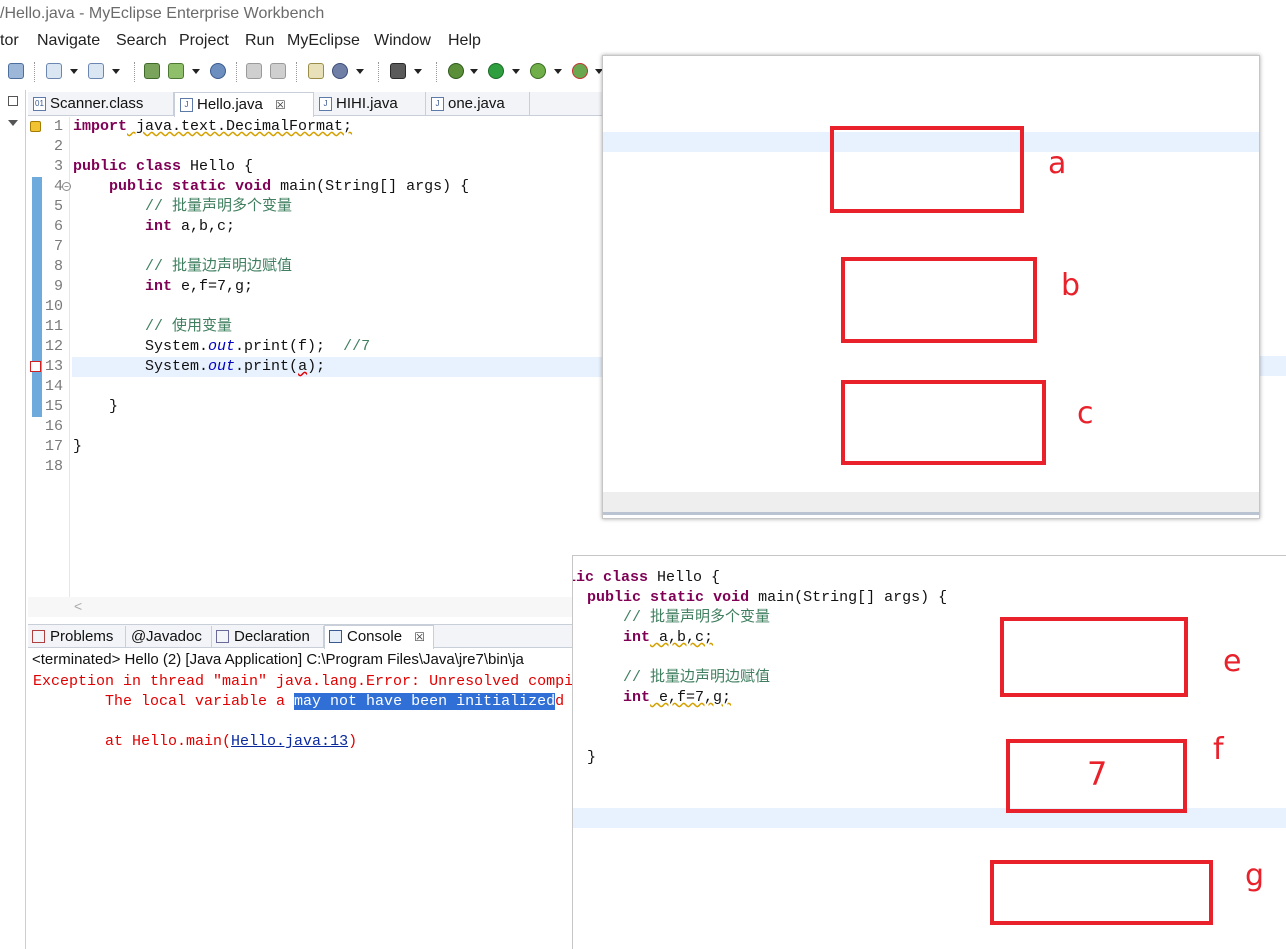  What do you see at coordinates (141, 41) in the screenshot?
I see `menu-search: Search` at bounding box center [141, 41].